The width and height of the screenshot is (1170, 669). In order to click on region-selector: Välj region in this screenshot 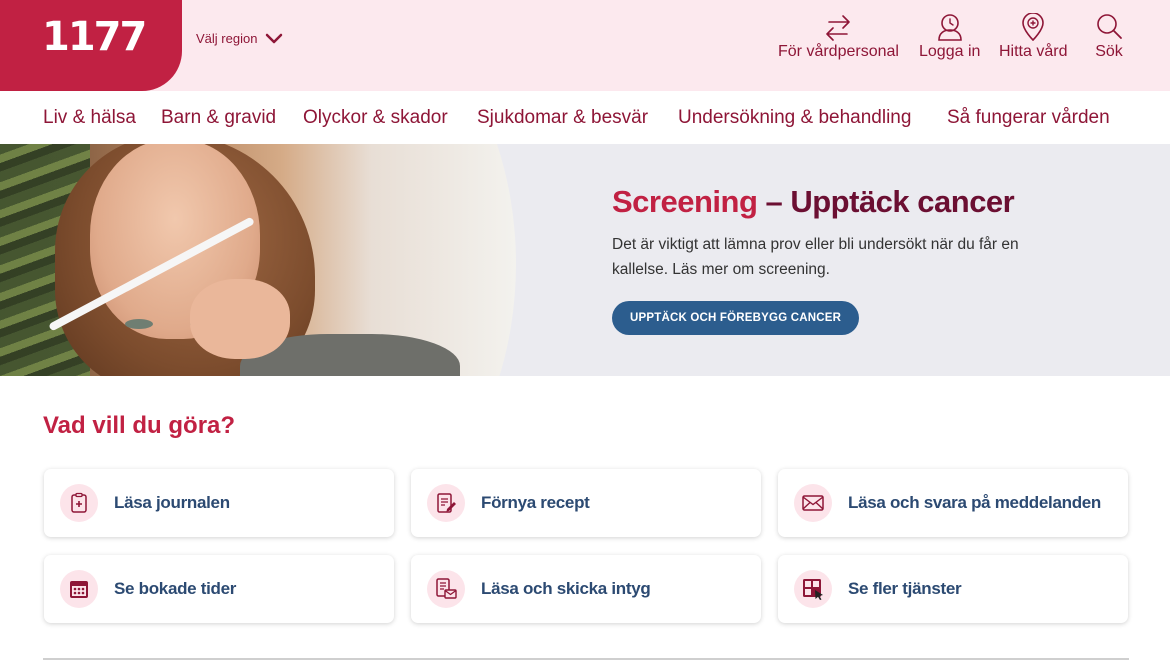, I will do `click(239, 38)`.